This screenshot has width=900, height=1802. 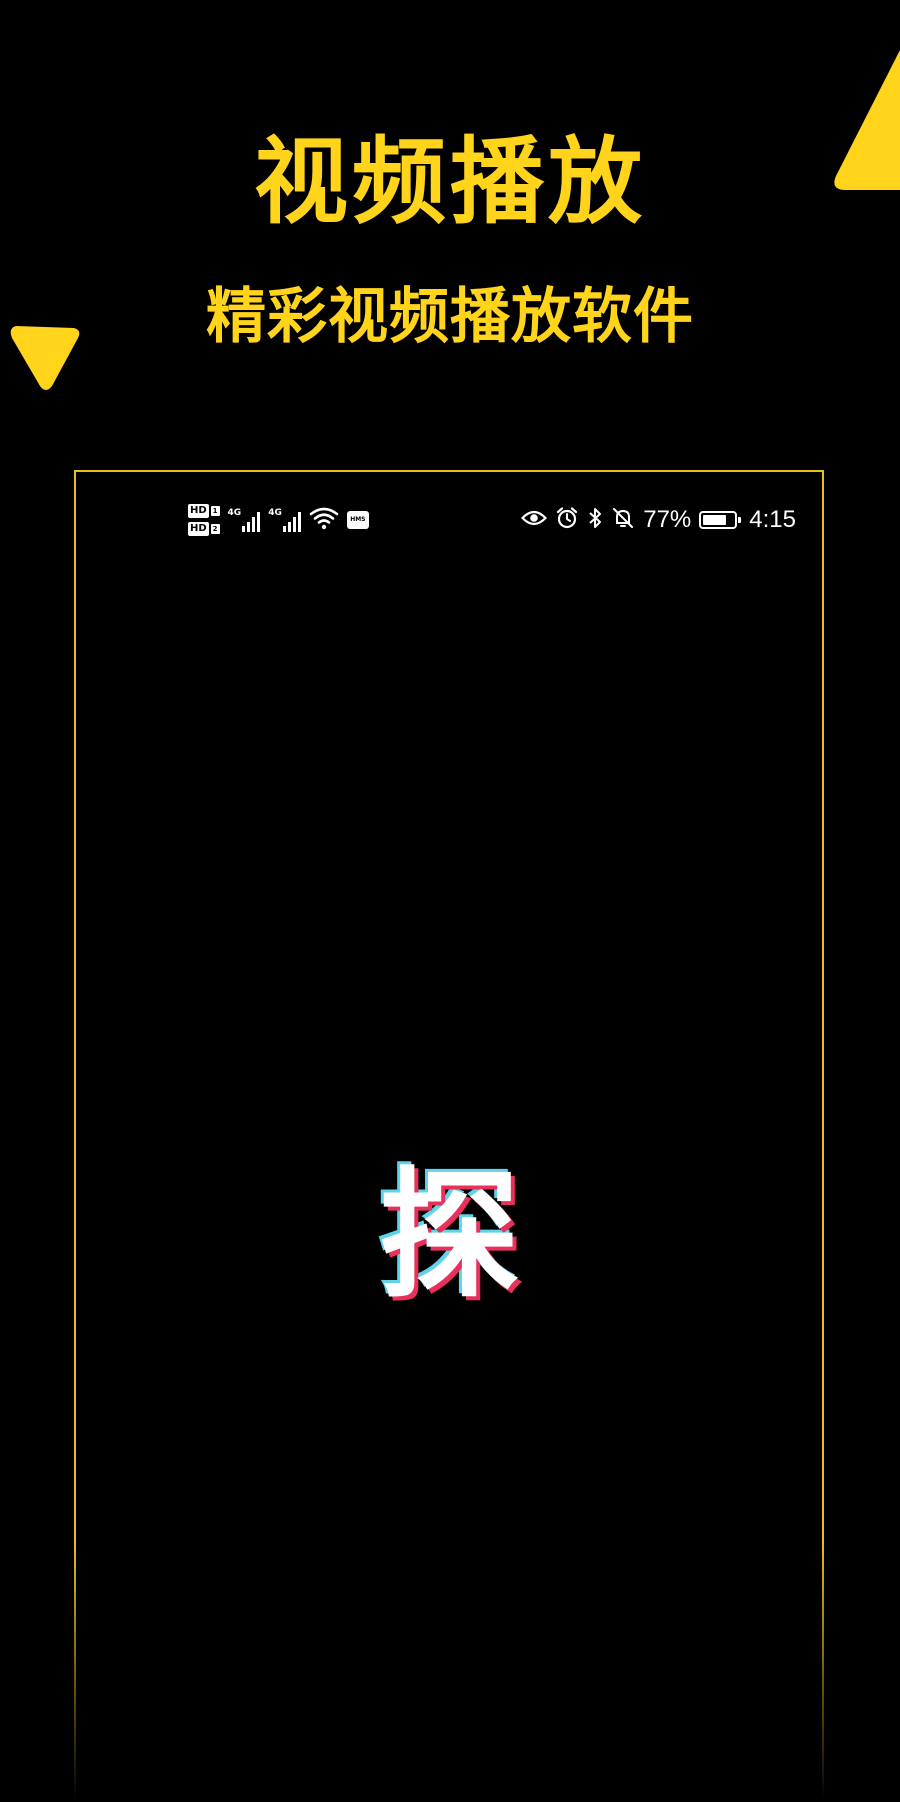 What do you see at coordinates (772, 519) in the screenshot?
I see `clock: 4:15` at bounding box center [772, 519].